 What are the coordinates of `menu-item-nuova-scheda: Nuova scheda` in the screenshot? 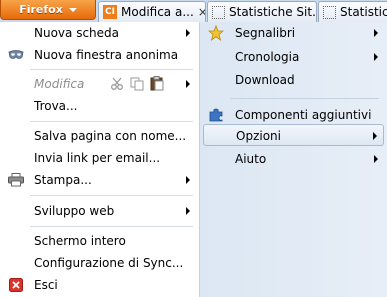 It's located at (99, 33).